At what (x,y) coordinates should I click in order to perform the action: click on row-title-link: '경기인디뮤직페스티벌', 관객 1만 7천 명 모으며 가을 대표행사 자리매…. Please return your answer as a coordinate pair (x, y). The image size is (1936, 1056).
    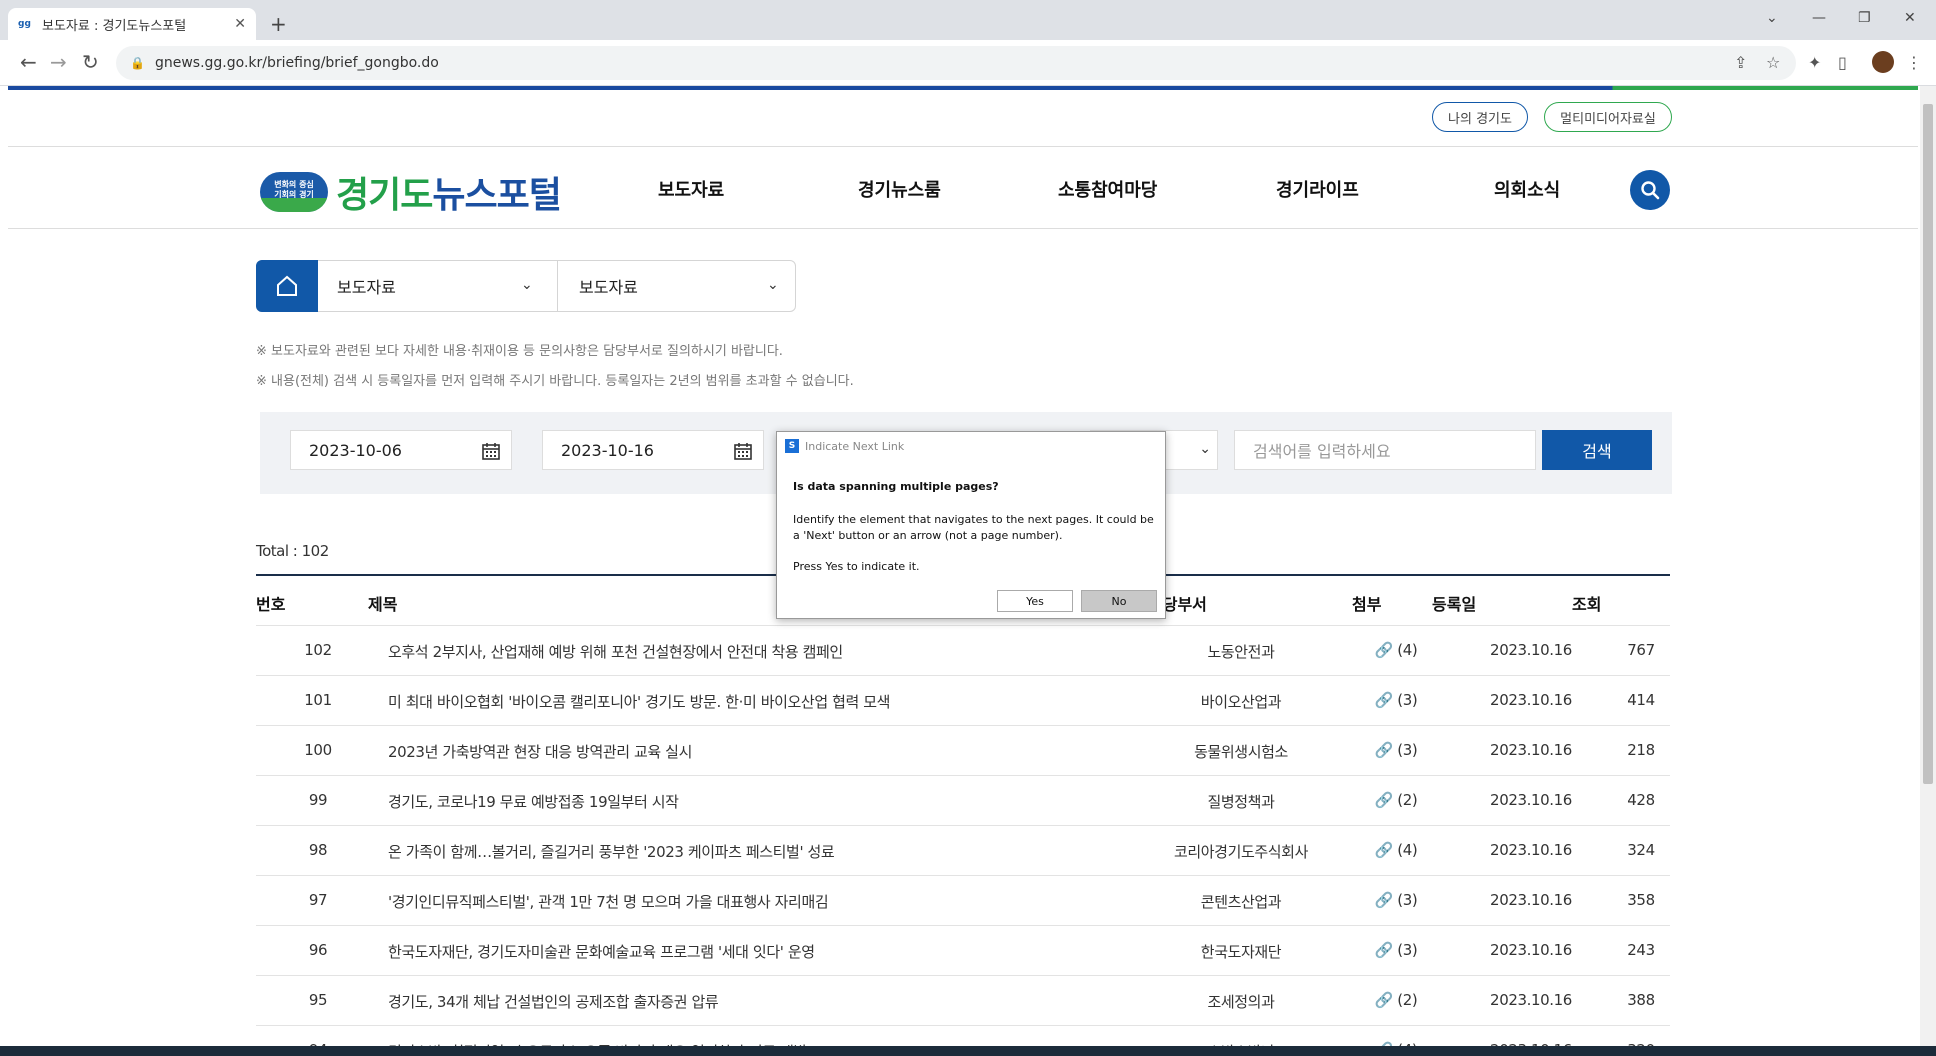
    Looking at the image, I should click on (608, 901).